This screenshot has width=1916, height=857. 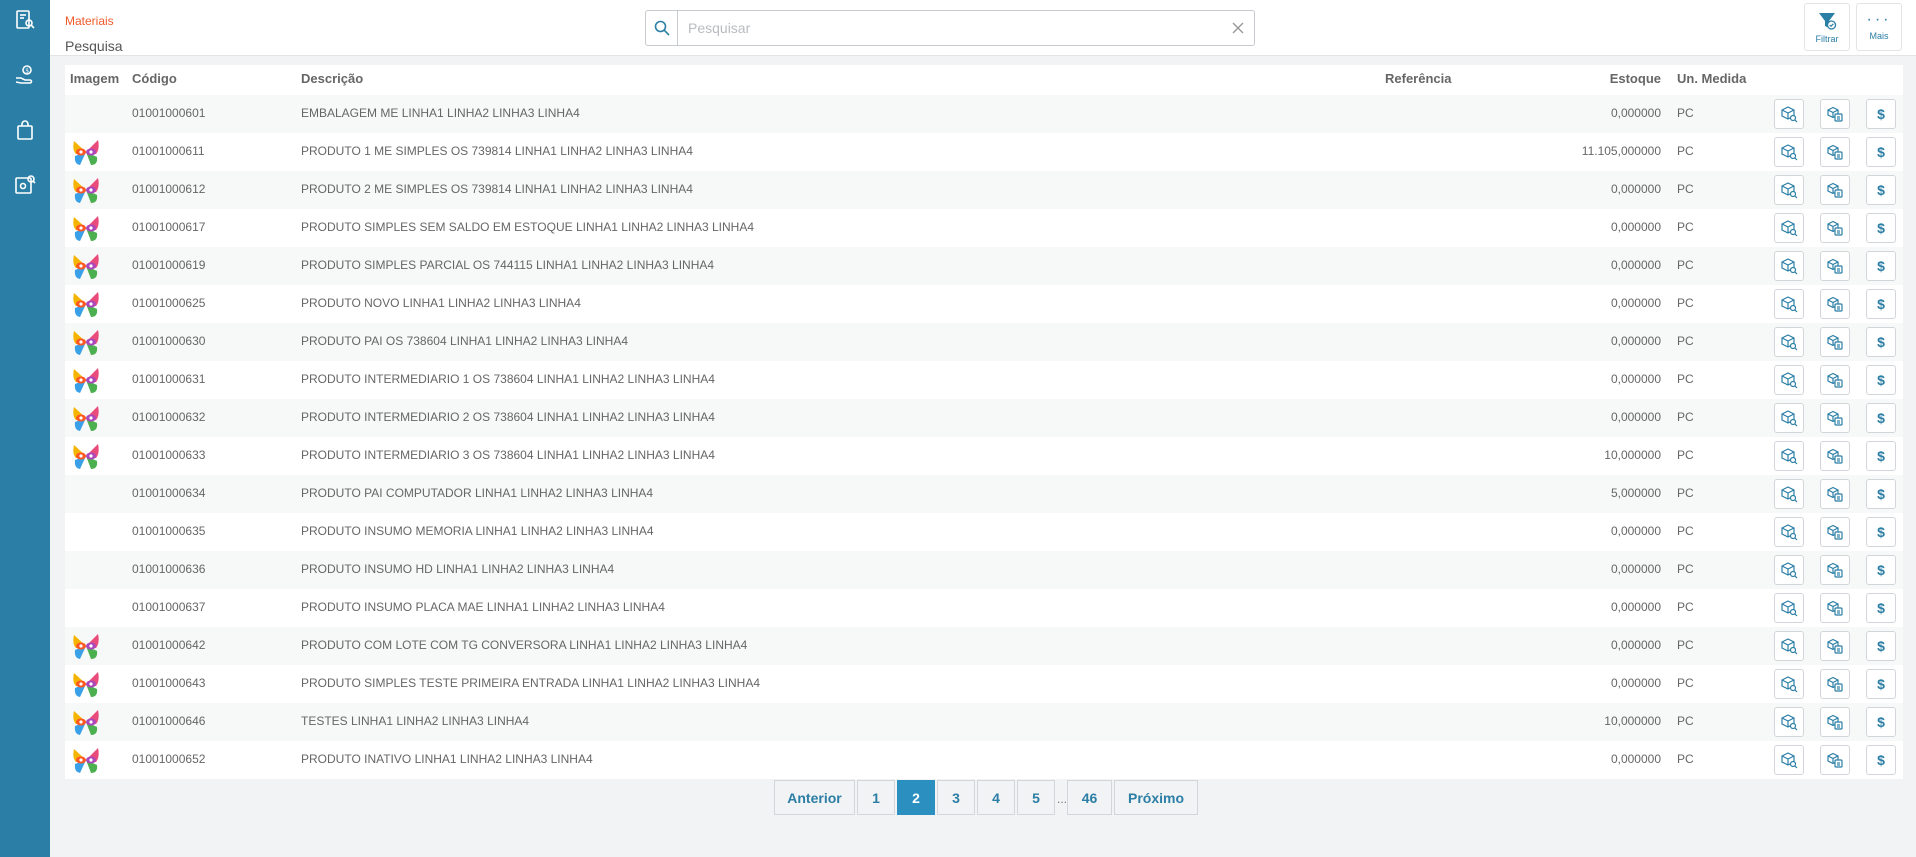 What do you see at coordinates (1089, 797) in the screenshot?
I see `page-button-last: 46` at bounding box center [1089, 797].